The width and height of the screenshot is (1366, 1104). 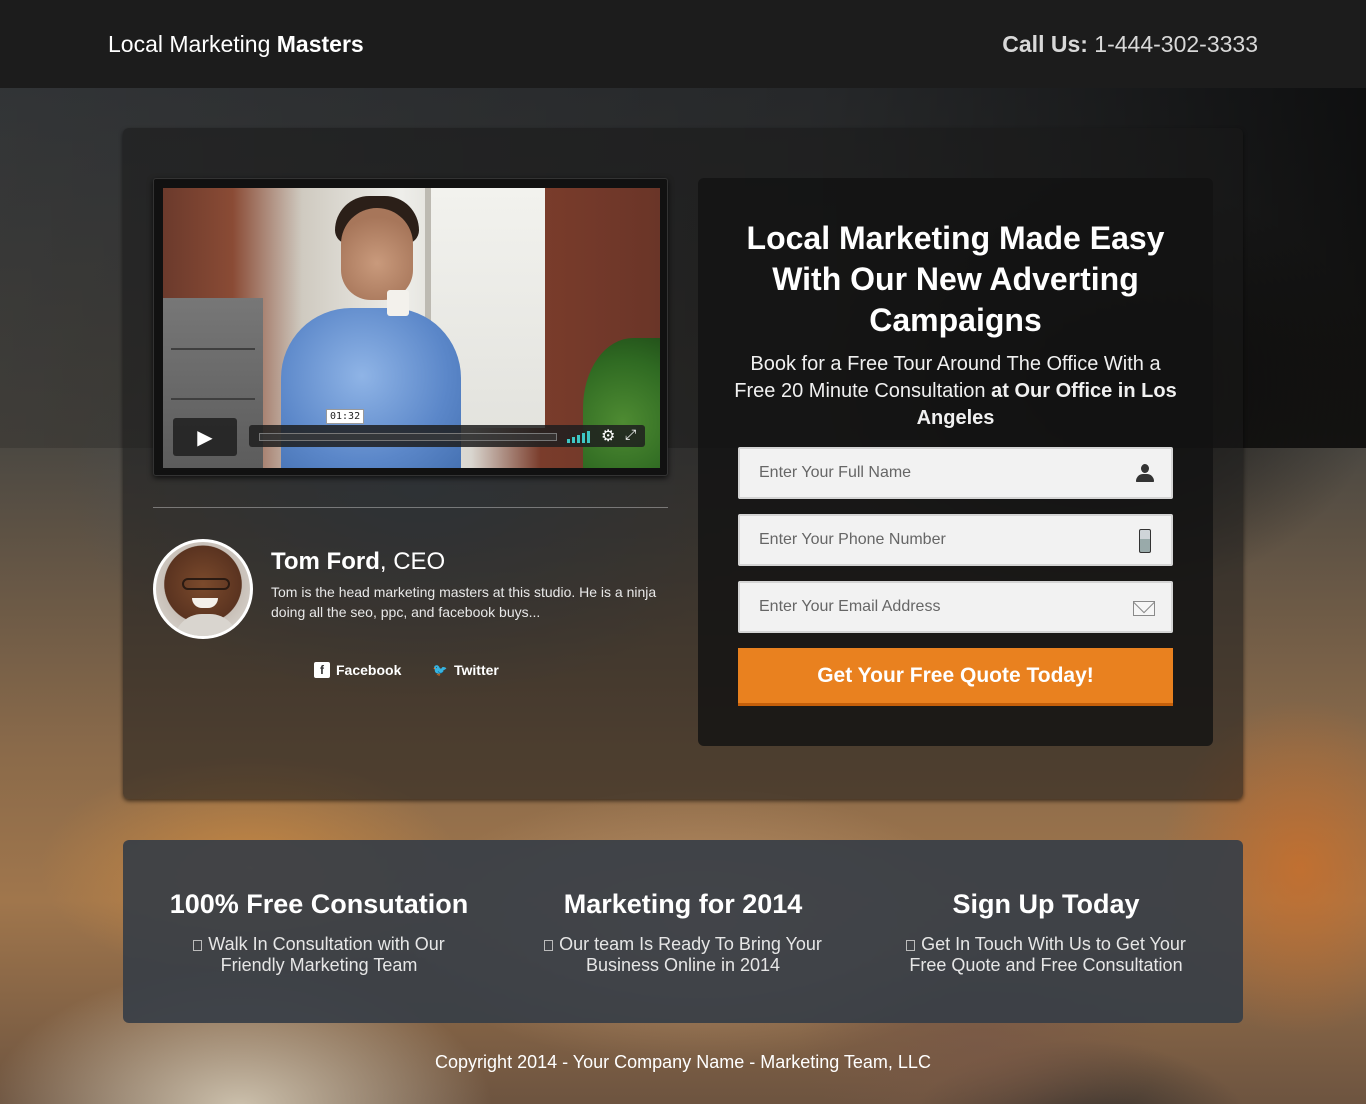 I want to click on full-name-field, so click(x=955, y=473).